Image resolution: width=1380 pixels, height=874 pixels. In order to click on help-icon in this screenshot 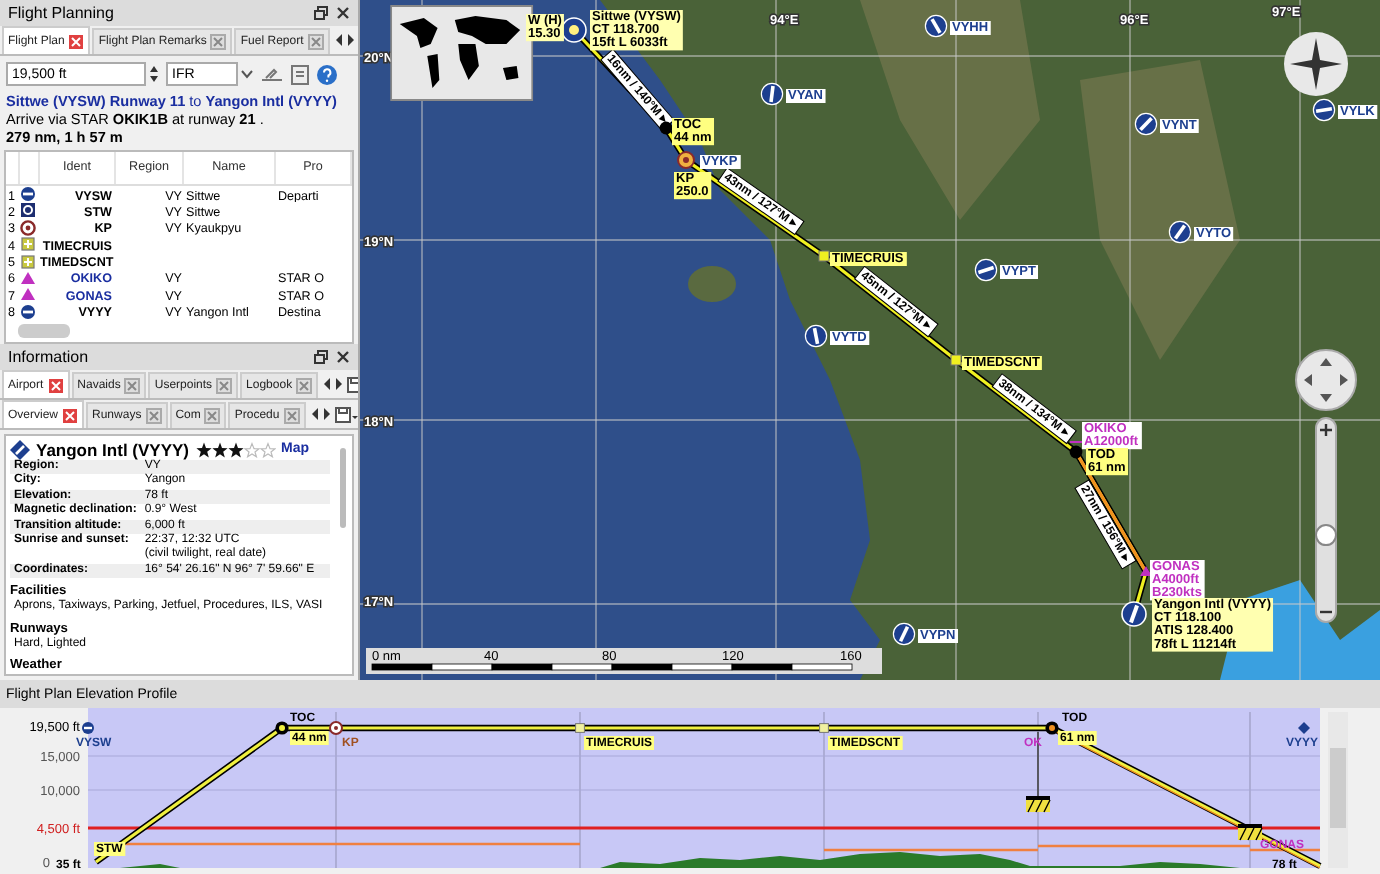, I will do `click(327, 74)`.